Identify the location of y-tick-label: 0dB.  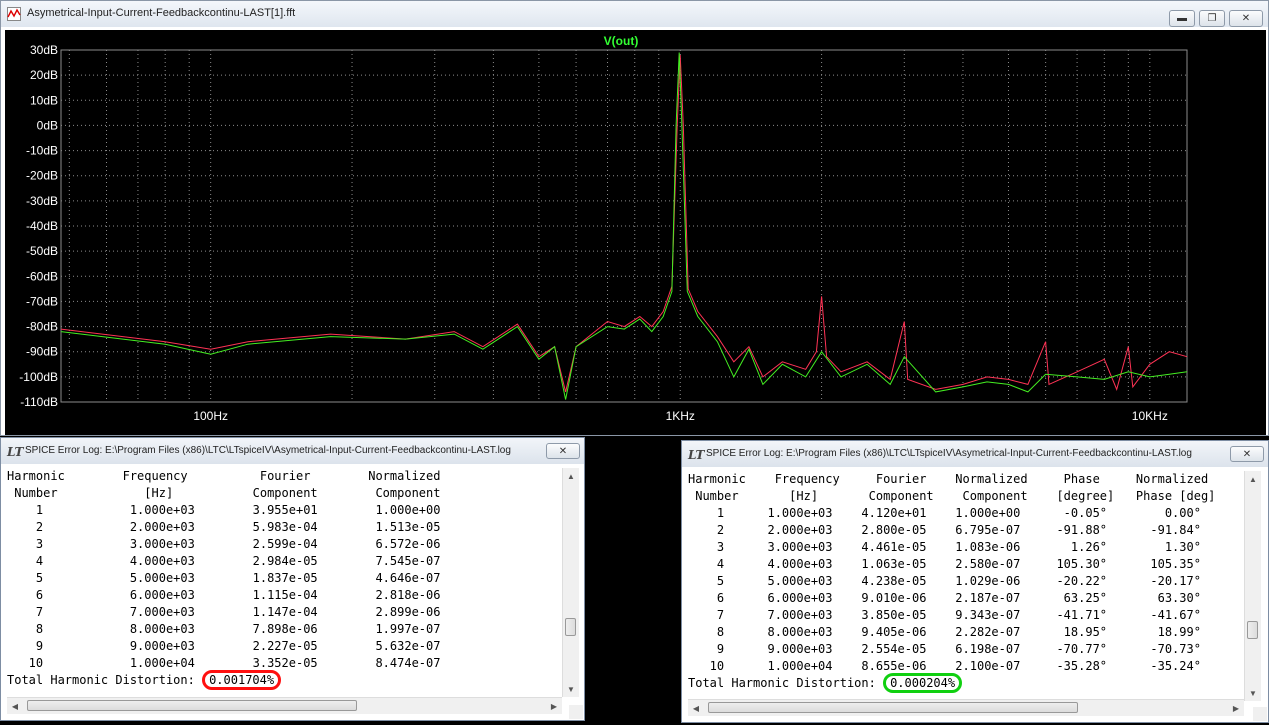
(47, 125).